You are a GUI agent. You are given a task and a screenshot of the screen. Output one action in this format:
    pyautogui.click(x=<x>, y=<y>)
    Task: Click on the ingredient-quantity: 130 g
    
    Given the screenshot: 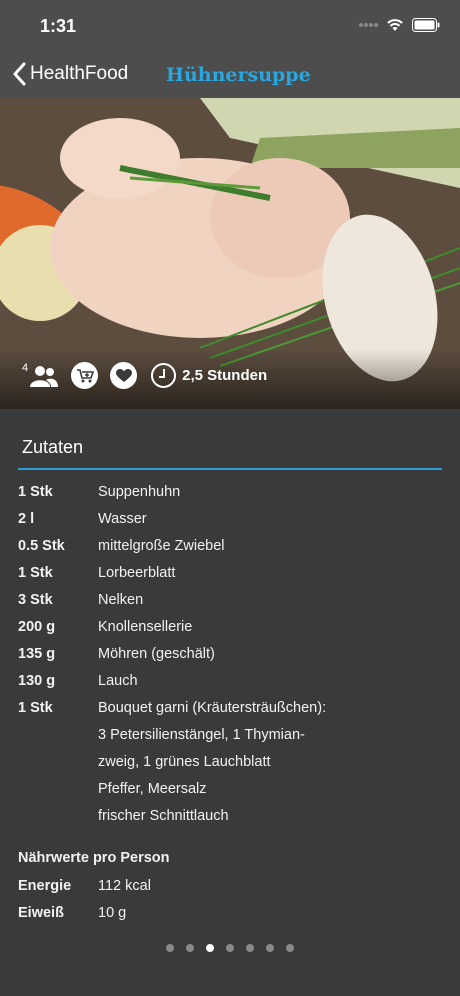 What is the action you would take?
    pyautogui.click(x=37, y=681)
    